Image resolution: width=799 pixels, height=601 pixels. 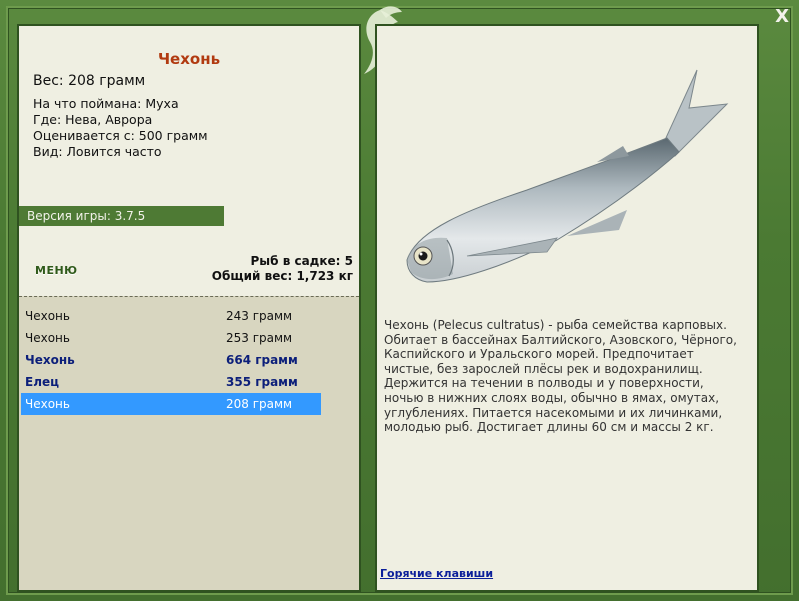 I want to click on item-name: Елец, so click(x=42, y=382).